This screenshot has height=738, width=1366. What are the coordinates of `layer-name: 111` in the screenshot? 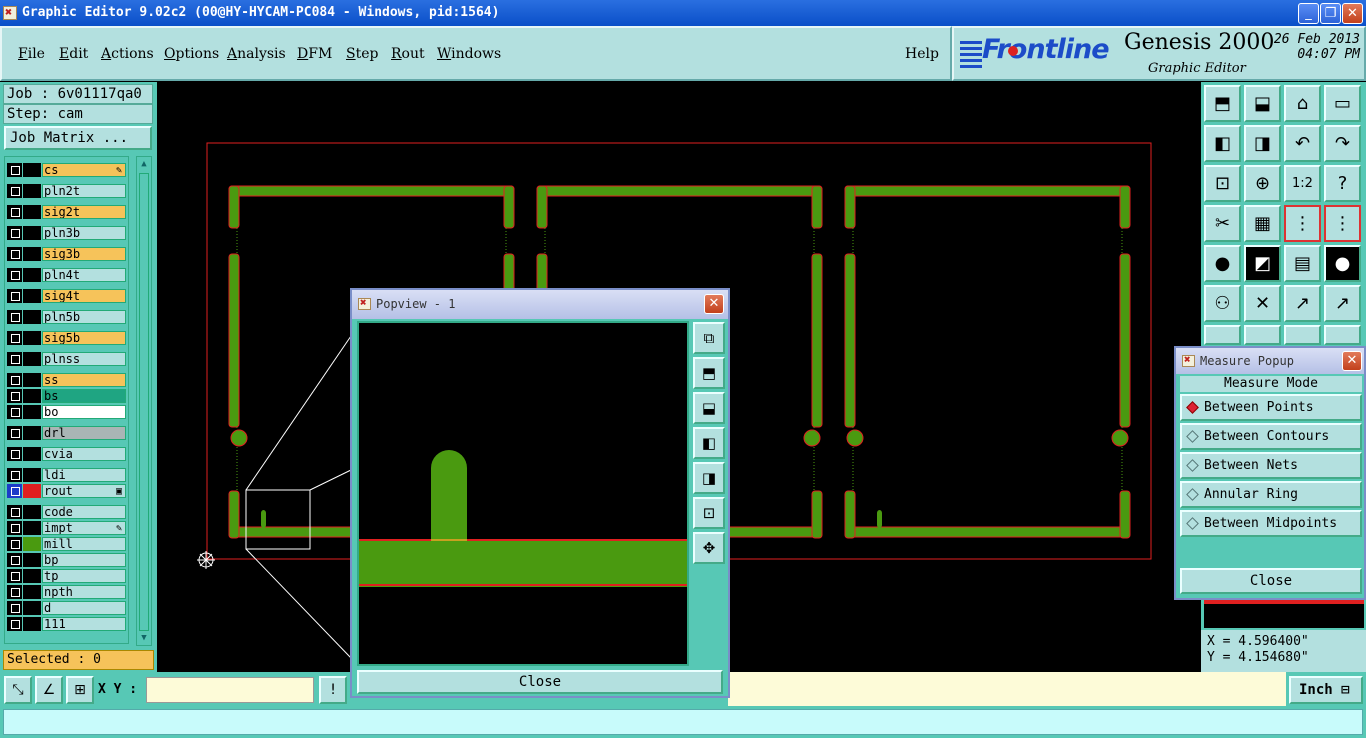 It's located at (84, 624).